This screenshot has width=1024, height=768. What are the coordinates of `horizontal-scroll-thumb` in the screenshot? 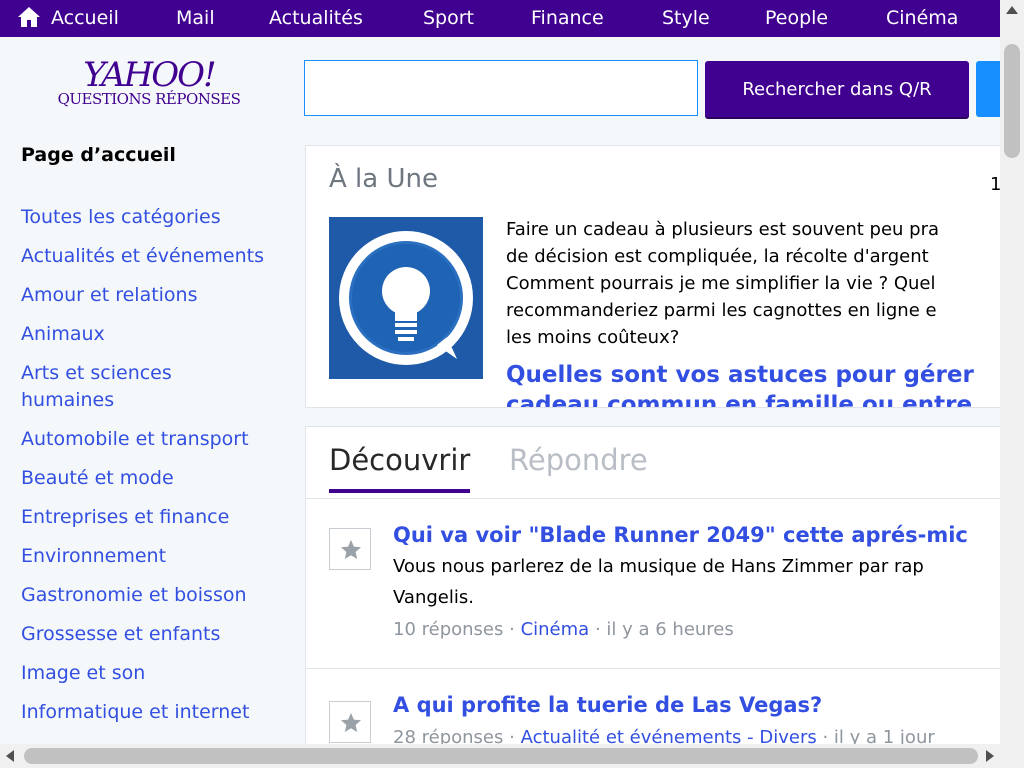 It's located at (501, 756).